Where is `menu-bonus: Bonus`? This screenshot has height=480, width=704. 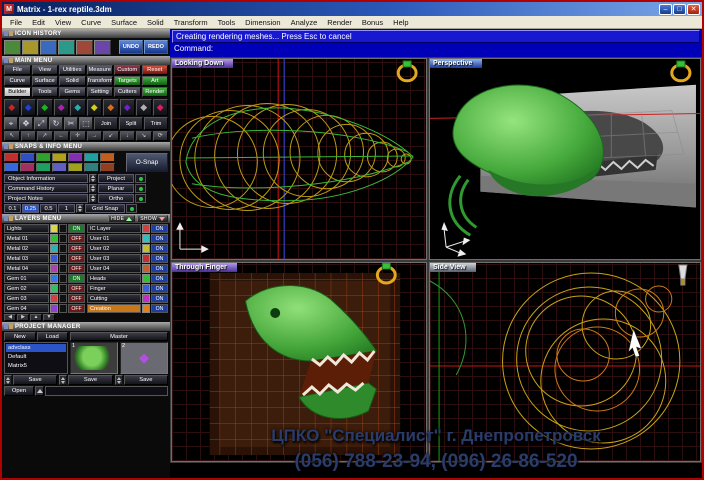 menu-bonus: Bonus is located at coordinates (372, 22).